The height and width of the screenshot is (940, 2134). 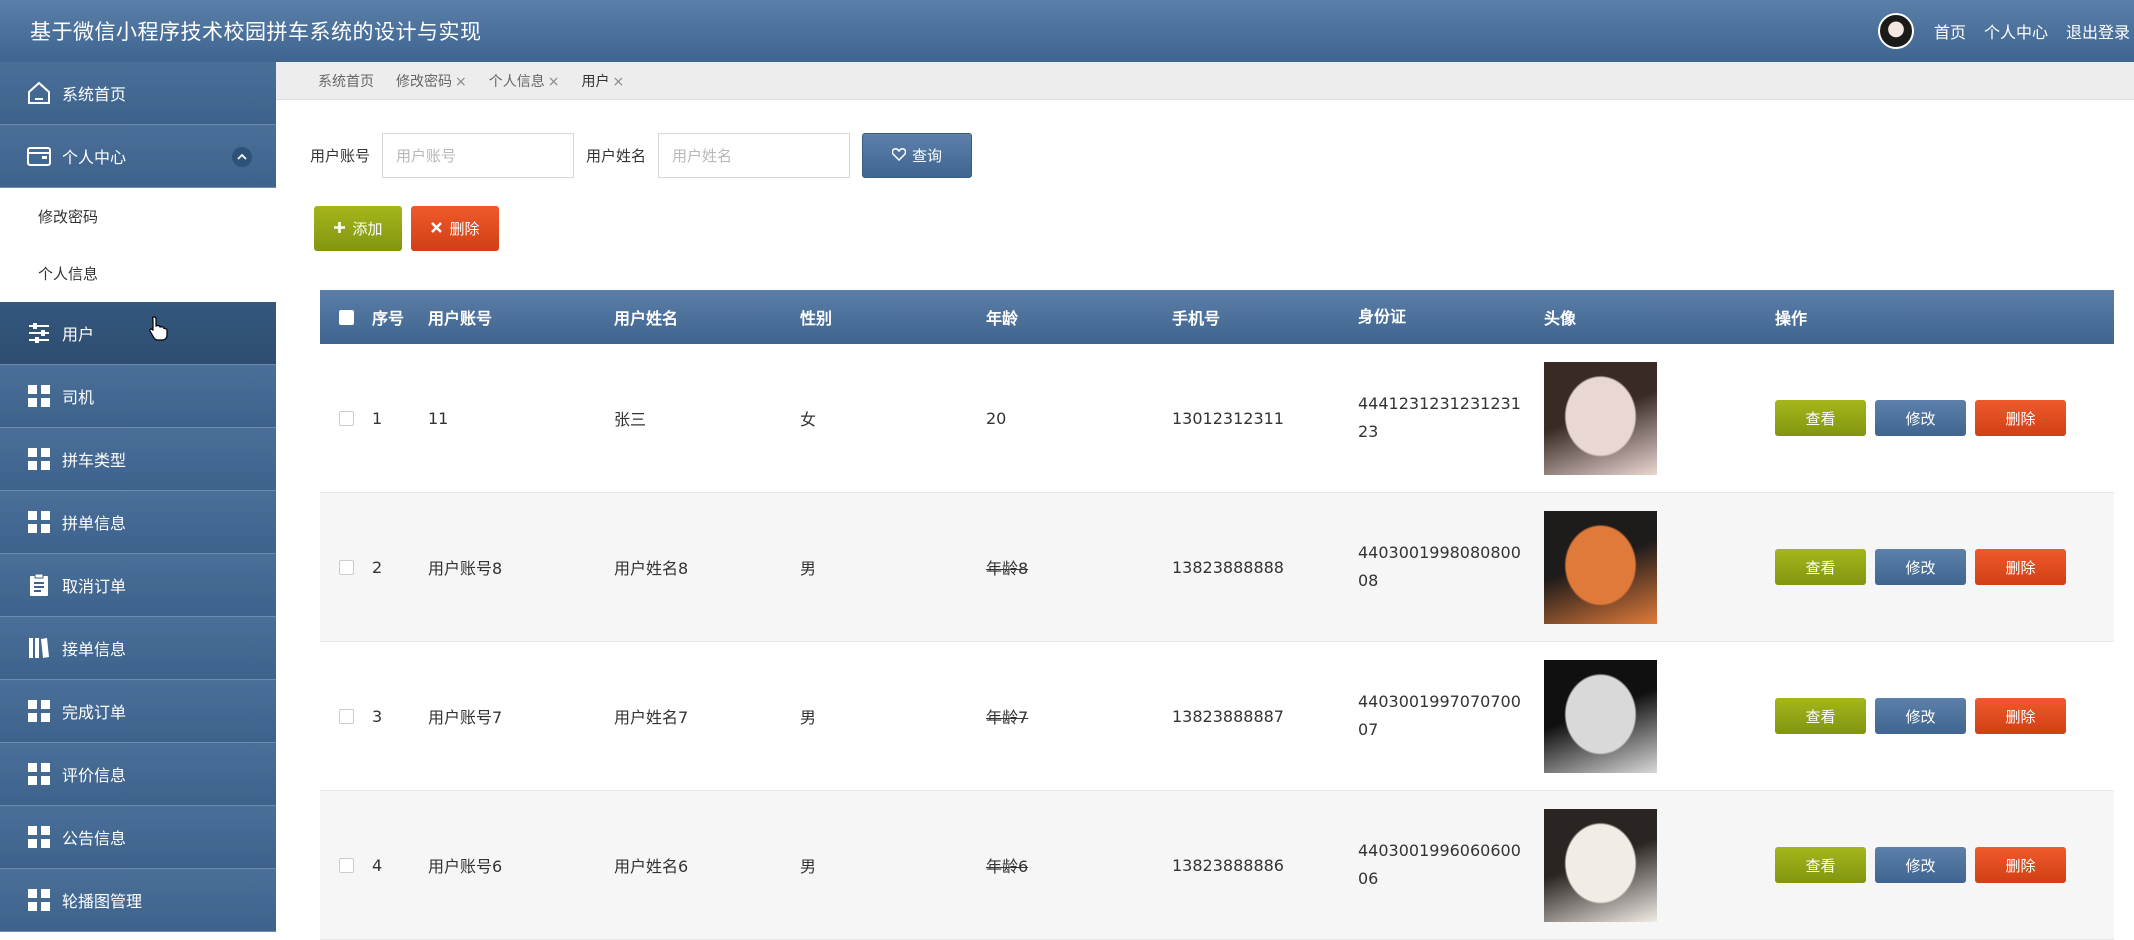 I want to click on wallet-icon, so click(x=39, y=156).